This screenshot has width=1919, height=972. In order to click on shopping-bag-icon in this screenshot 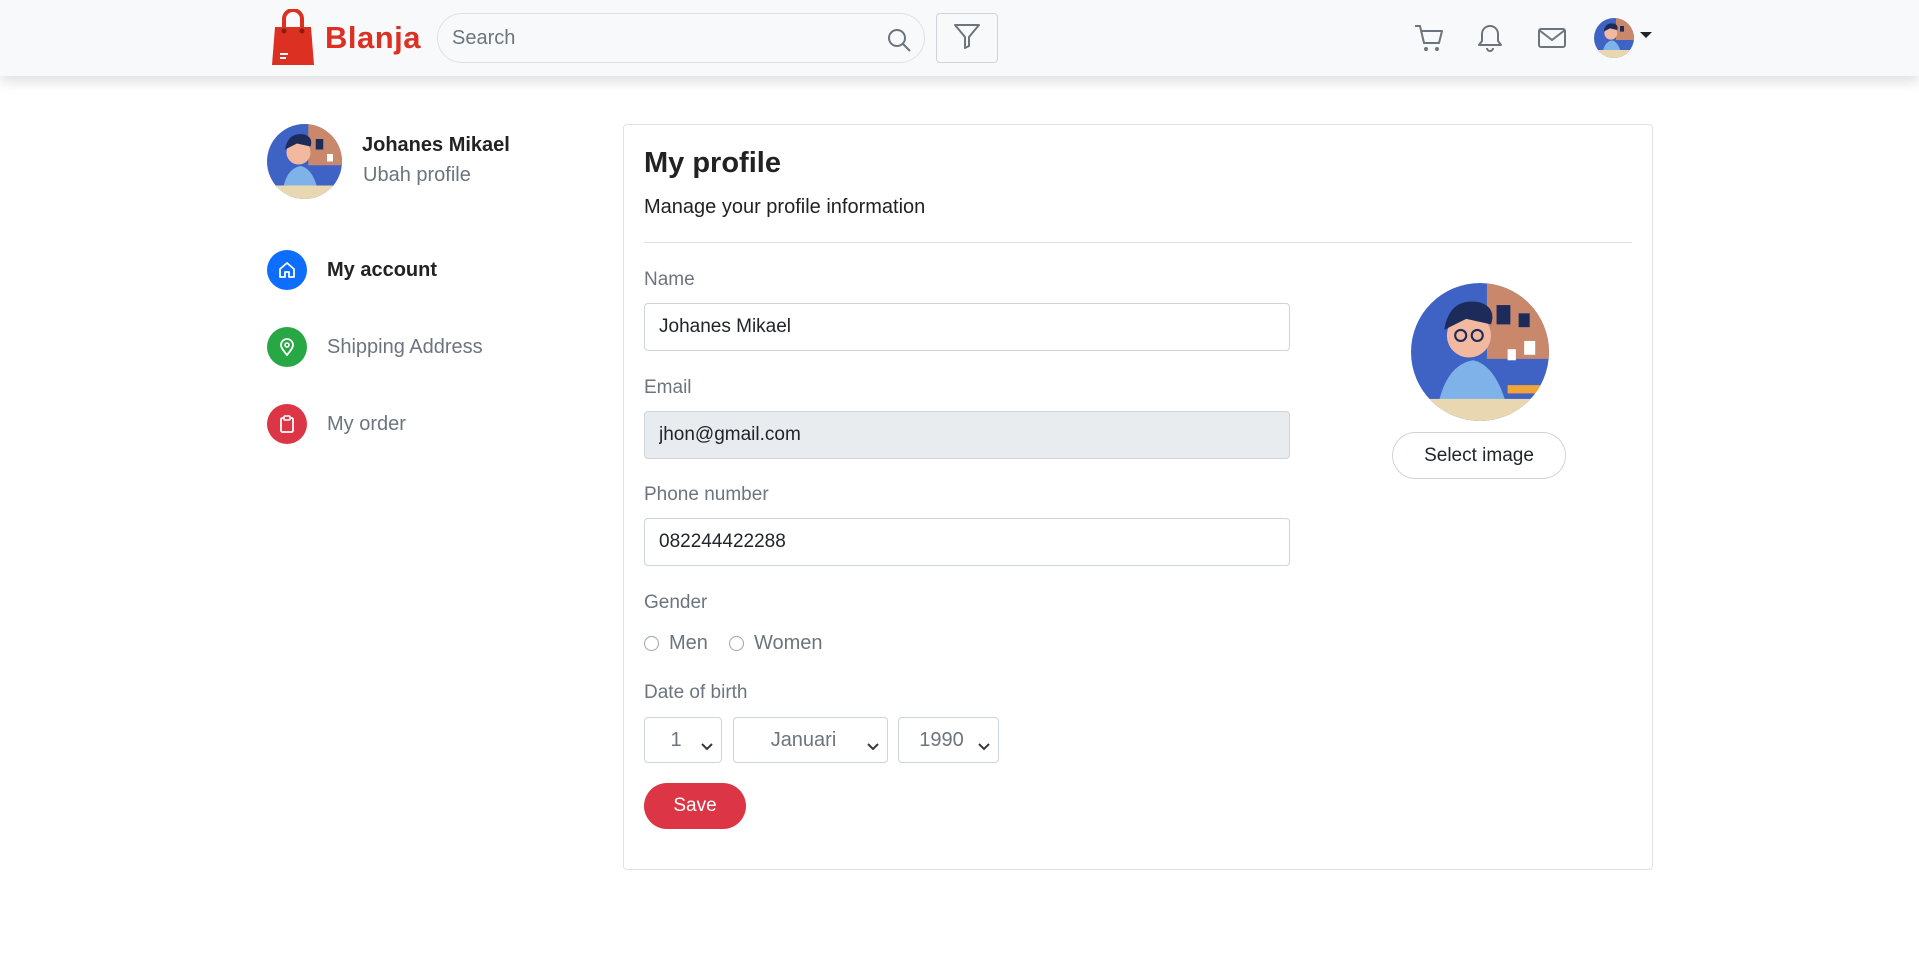, I will do `click(293, 37)`.